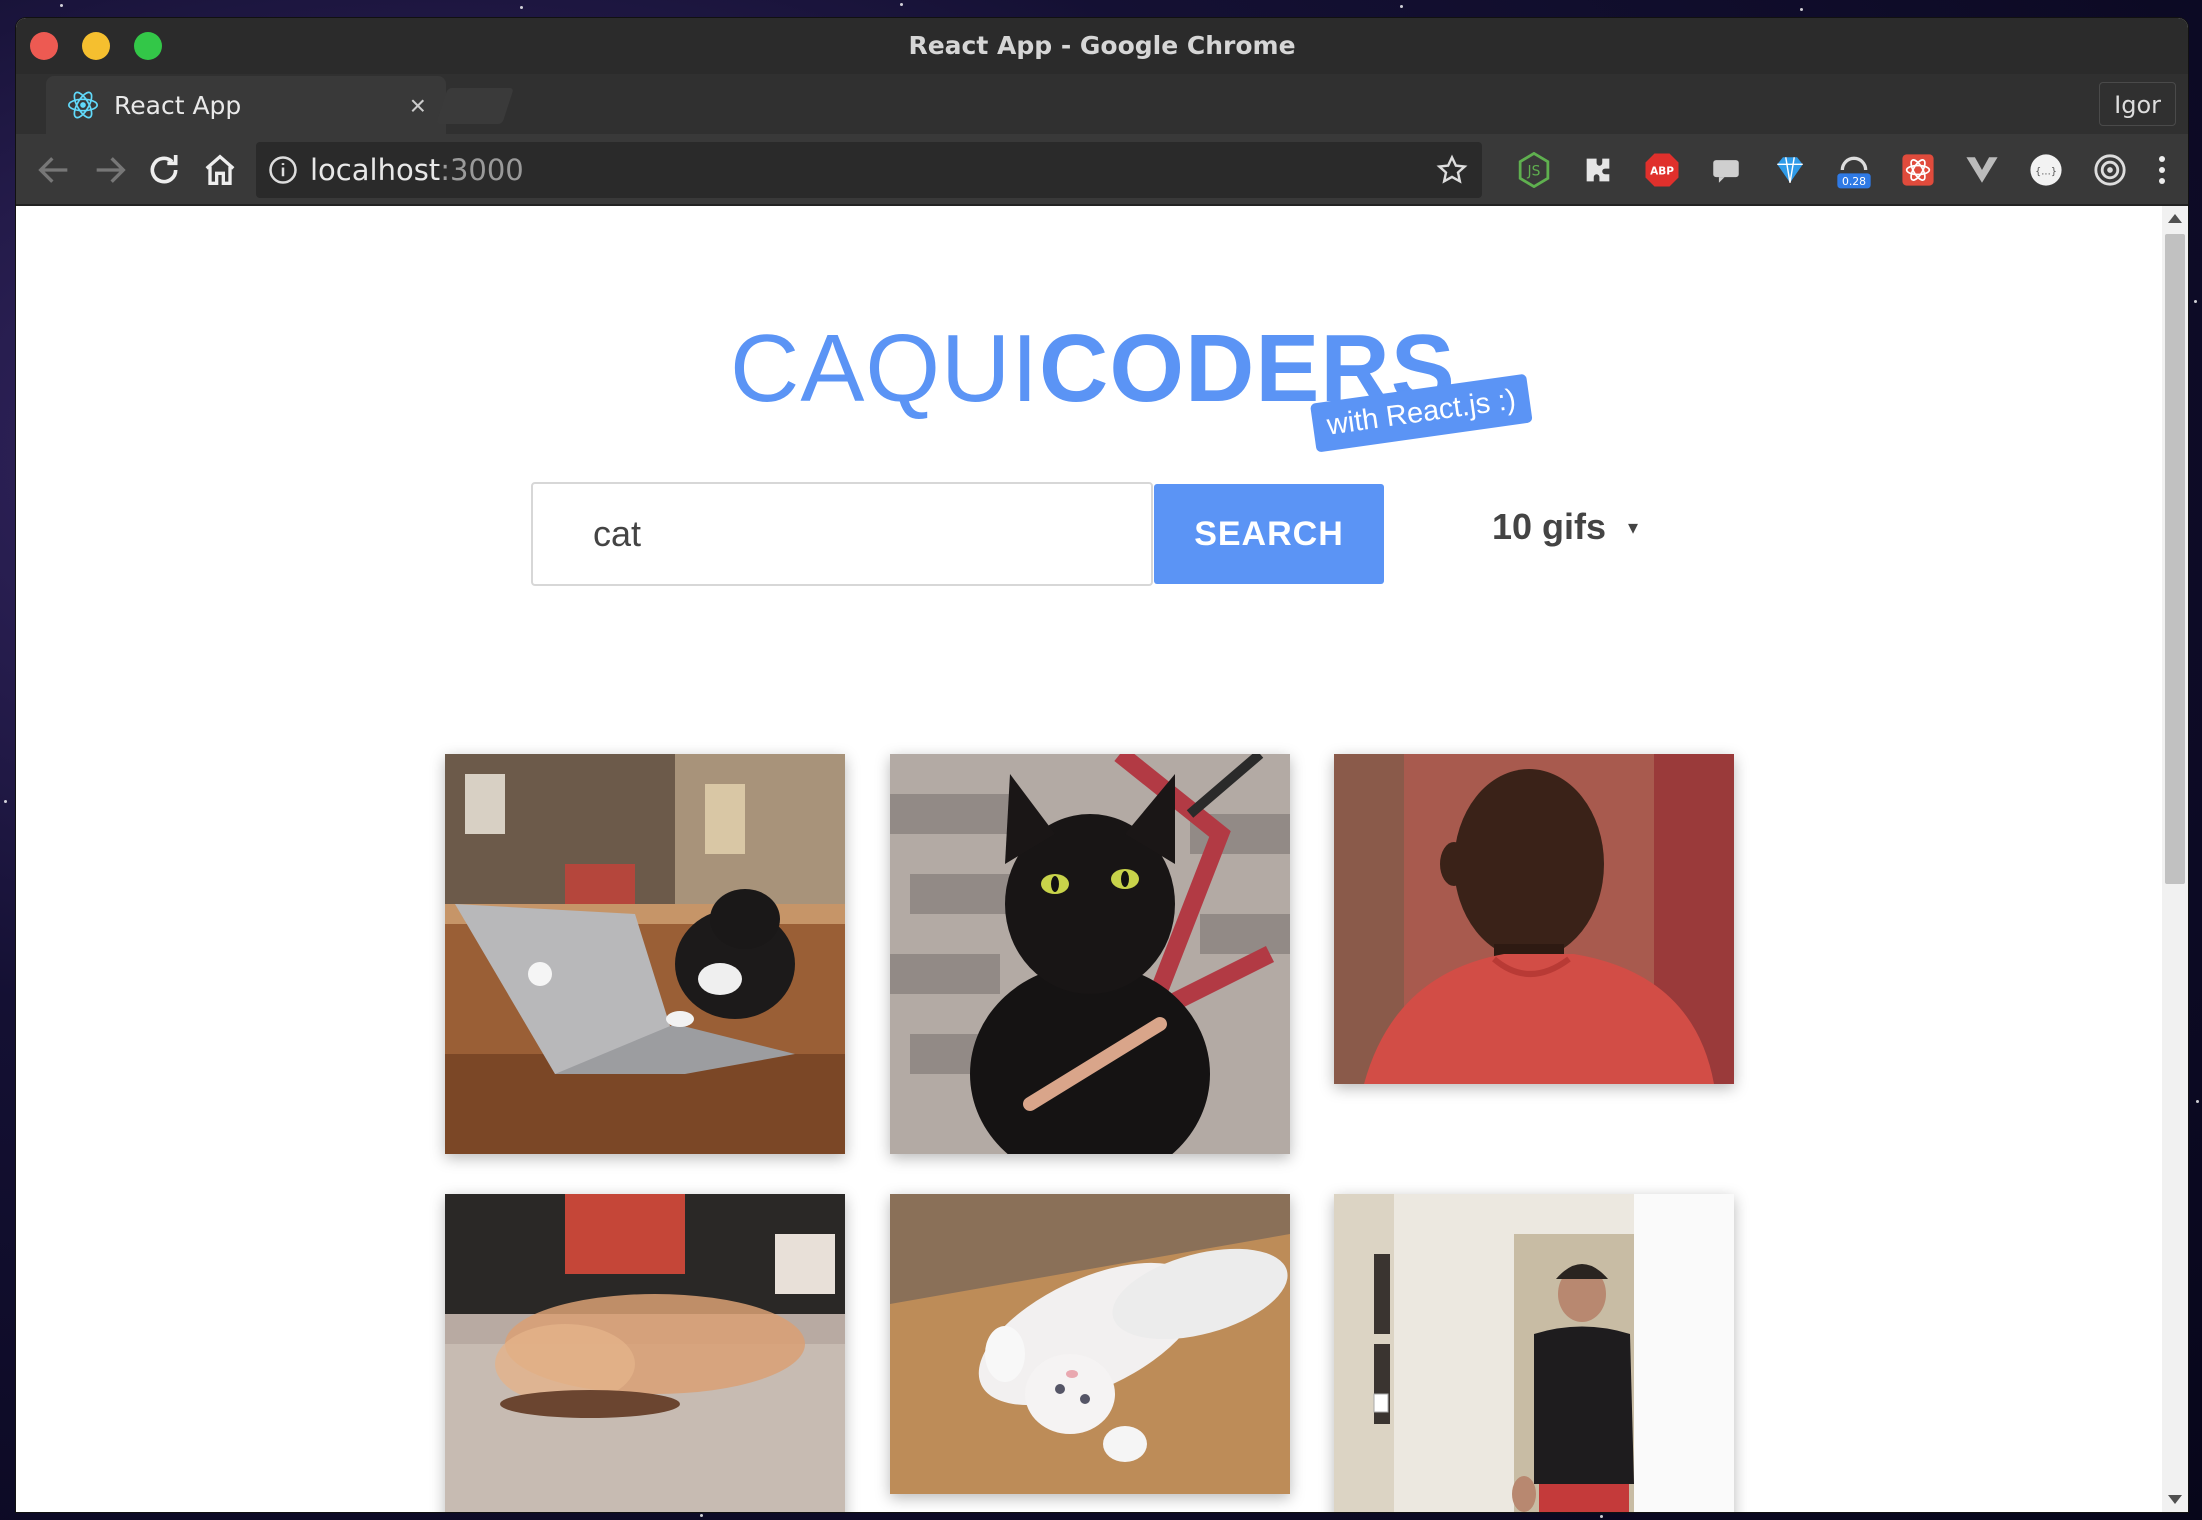 The height and width of the screenshot is (1520, 2202). I want to click on chrome-menu-icon, so click(2162, 170).